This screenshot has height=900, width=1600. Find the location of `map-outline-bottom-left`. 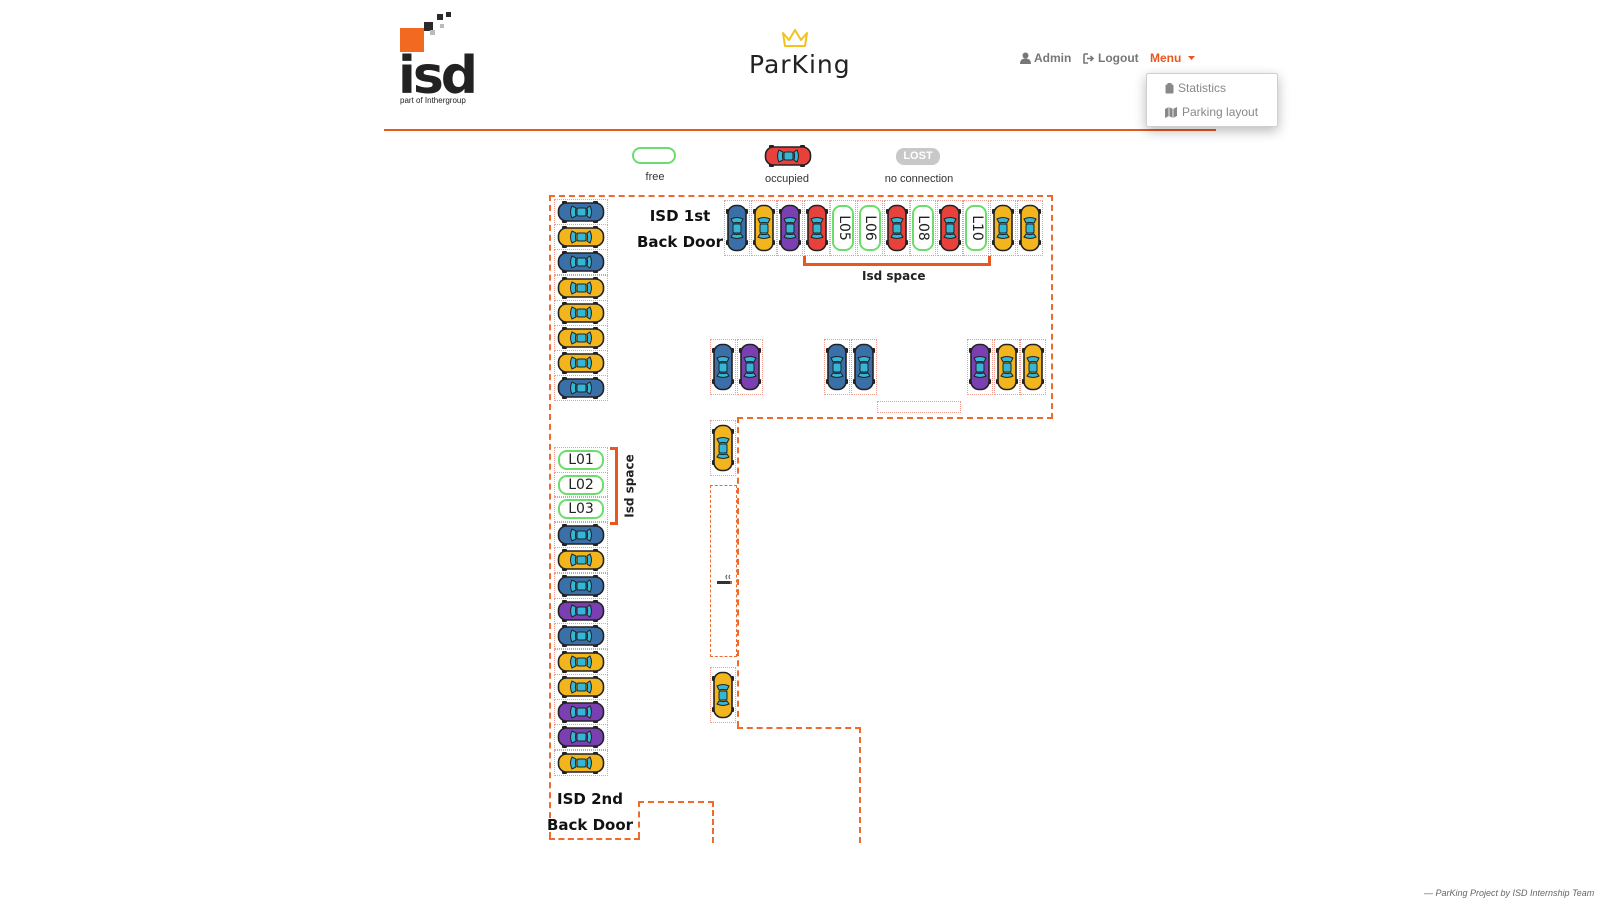

map-outline-bottom-left is located at coordinates (594, 839).